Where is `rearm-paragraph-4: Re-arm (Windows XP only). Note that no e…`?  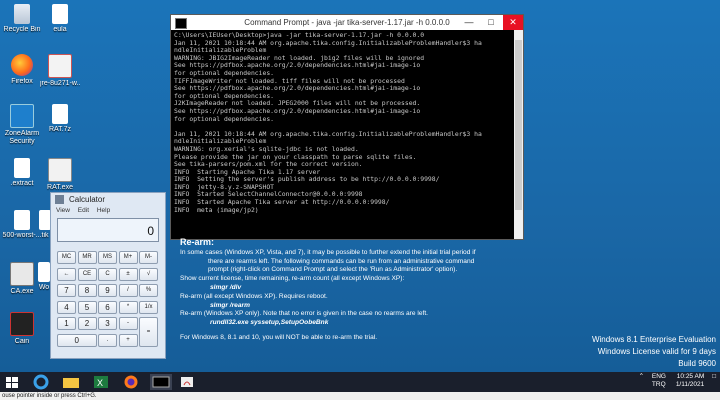 rearm-paragraph-4: Re-arm (Windows XP only). Note that no e… is located at coordinates (304, 314).